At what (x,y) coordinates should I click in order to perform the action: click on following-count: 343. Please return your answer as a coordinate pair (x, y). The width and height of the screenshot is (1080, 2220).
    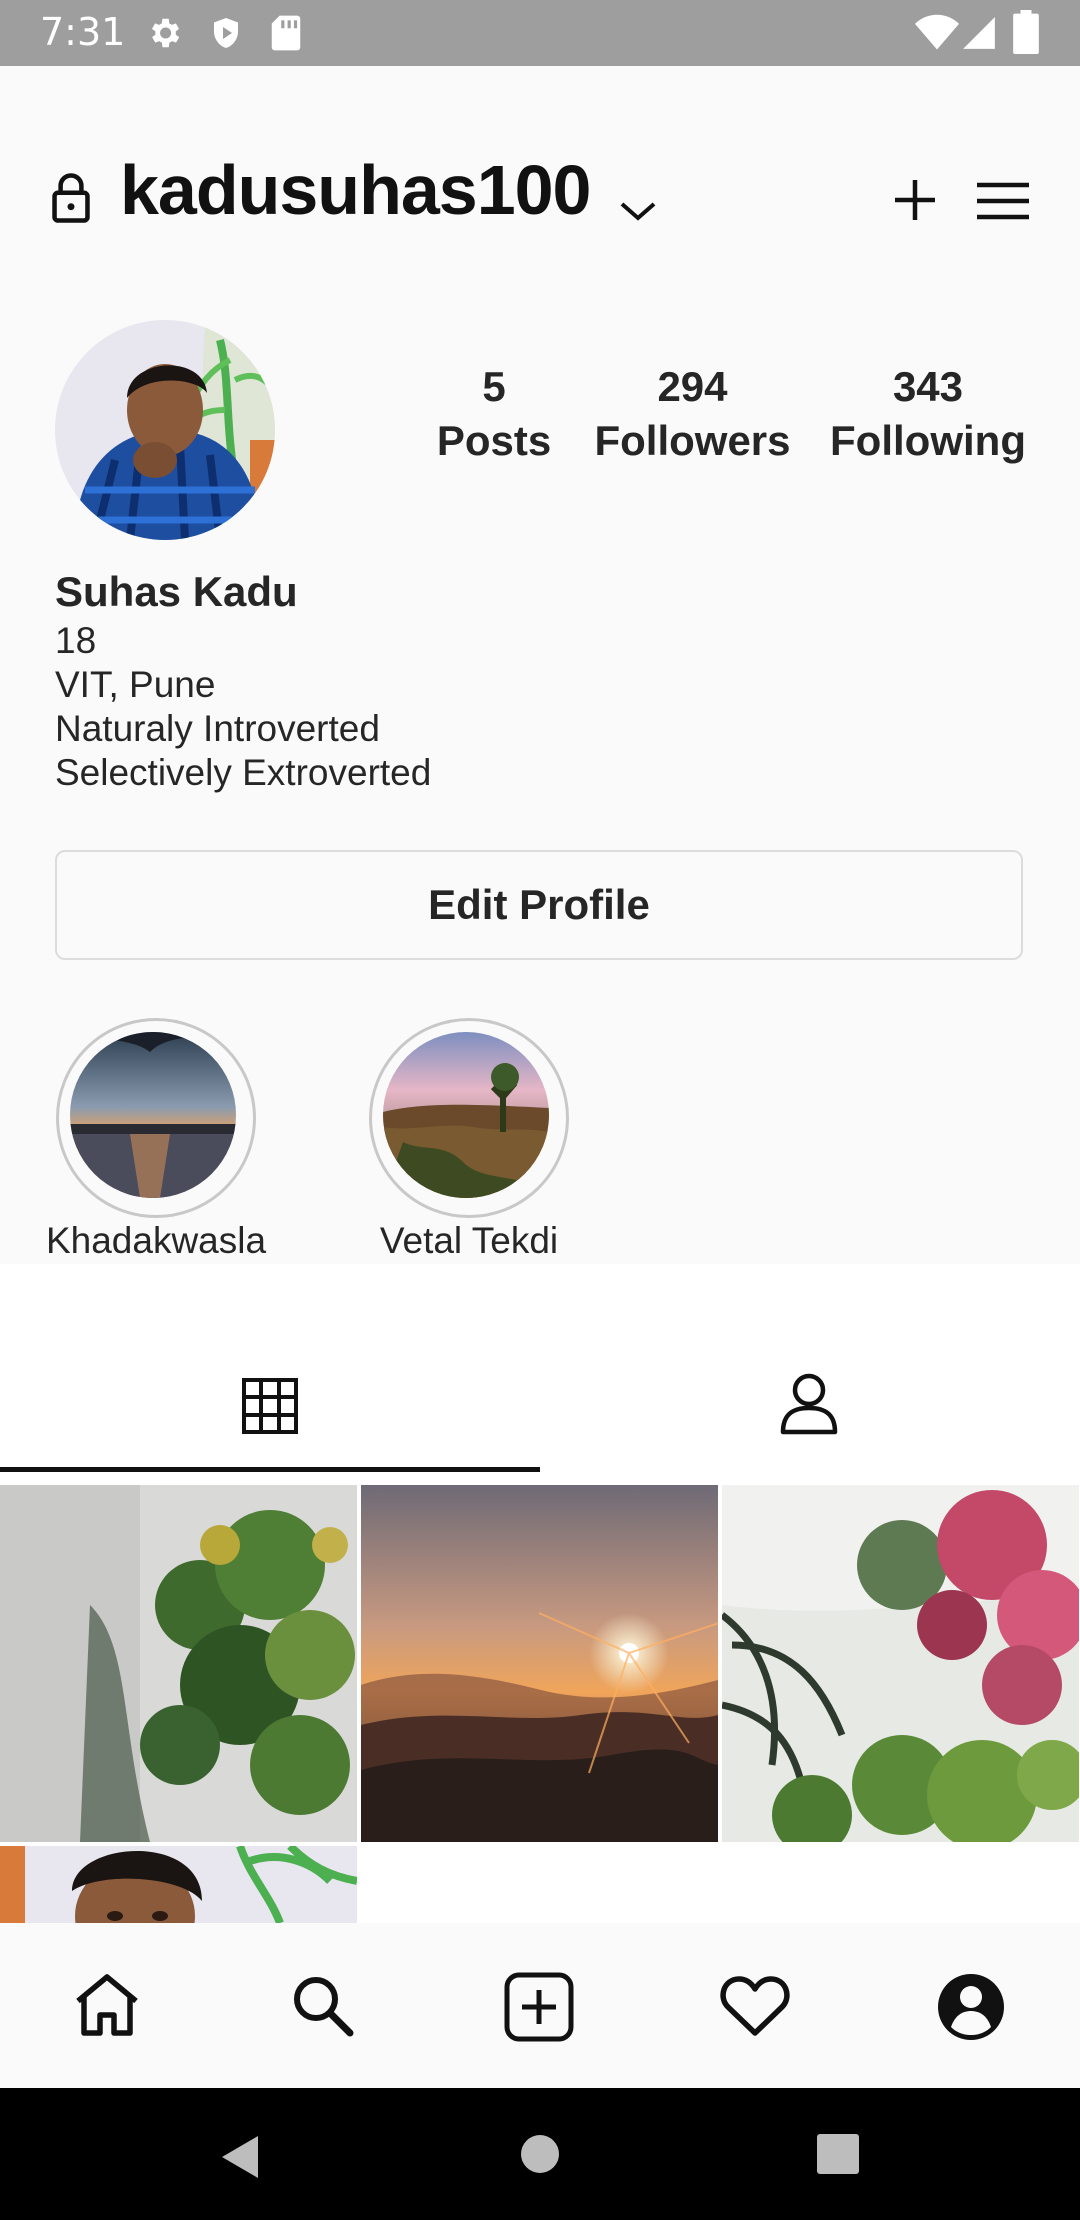
    Looking at the image, I should click on (928, 386).